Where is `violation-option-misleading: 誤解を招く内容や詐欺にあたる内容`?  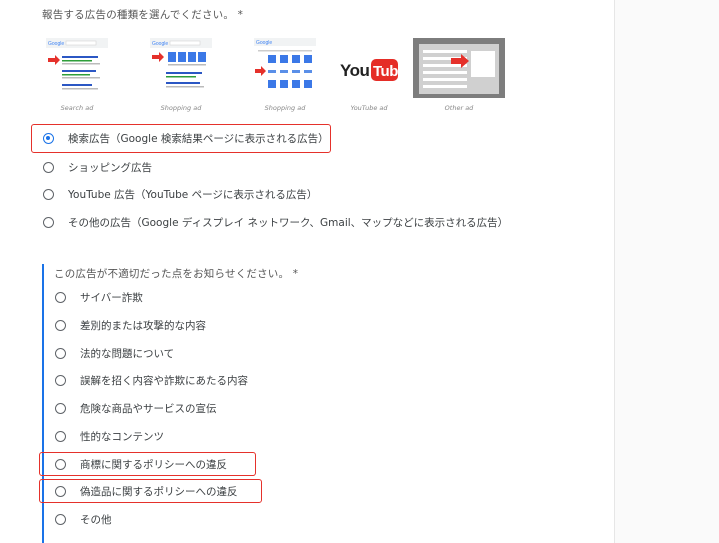
violation-option-misleading: 誤解を招く内容や詐欺にあたる内容 is located at coordinates (151, 380).